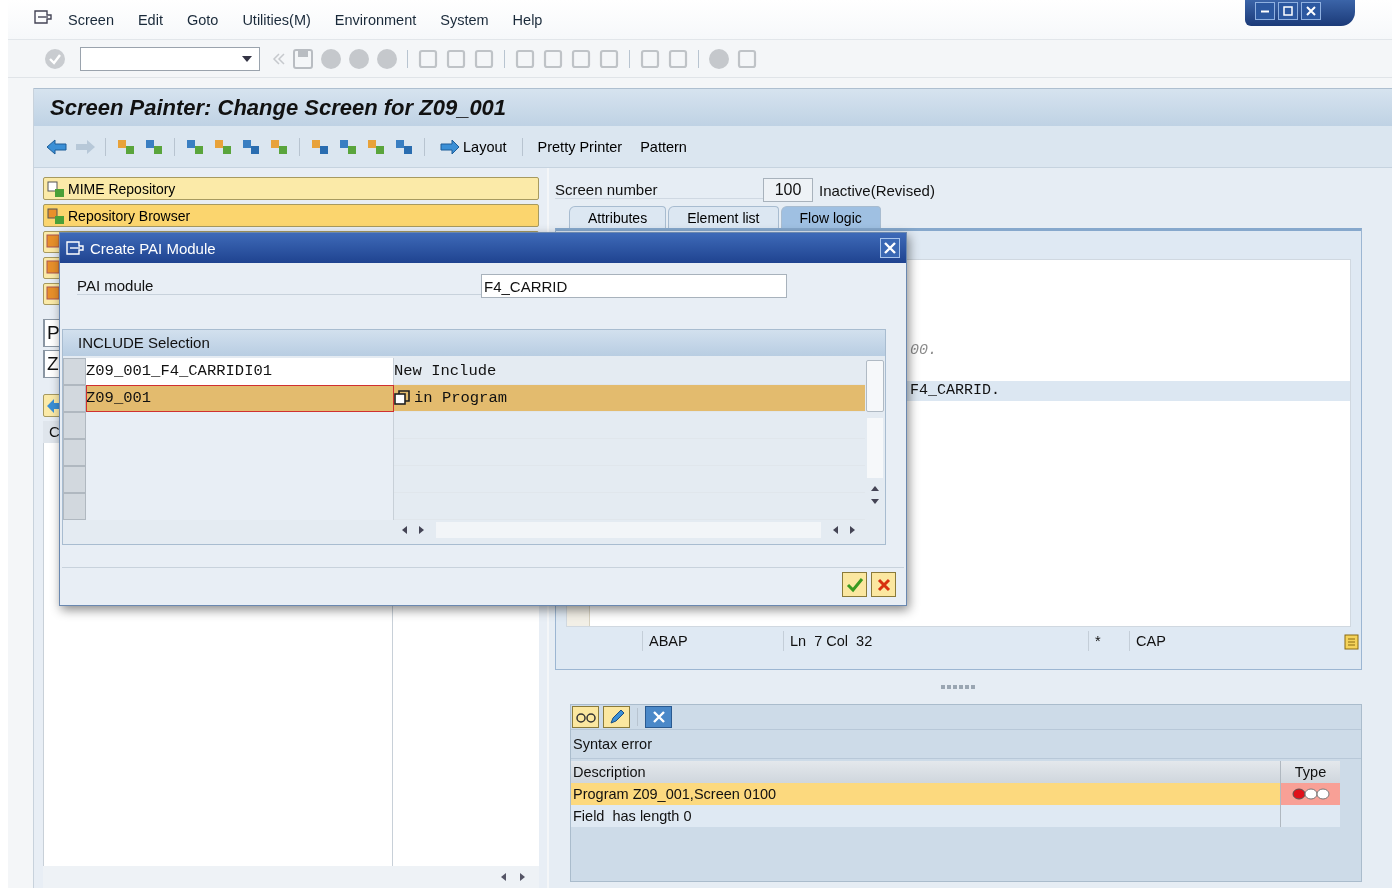 This screenshot has height=888, width=1392. I want to click on menu-item: Help, so click(527, 19).